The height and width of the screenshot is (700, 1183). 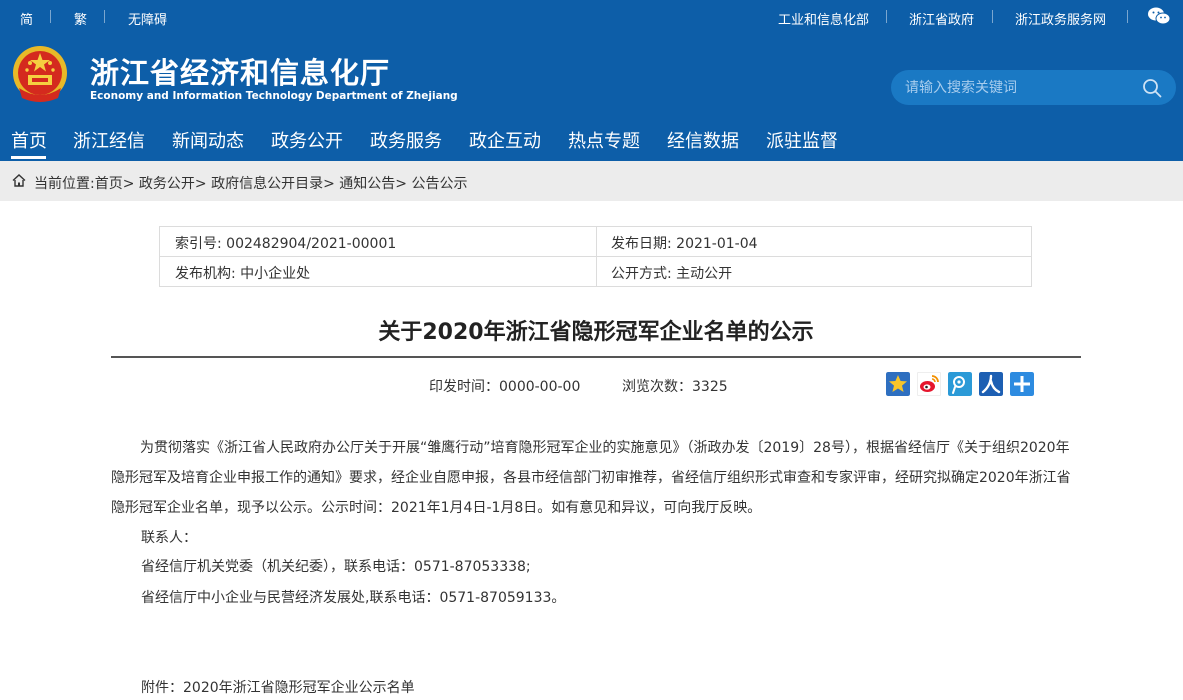 I want to click on nav-item-gov-affairs-open: 政务公开, so click(x=307, y=140).